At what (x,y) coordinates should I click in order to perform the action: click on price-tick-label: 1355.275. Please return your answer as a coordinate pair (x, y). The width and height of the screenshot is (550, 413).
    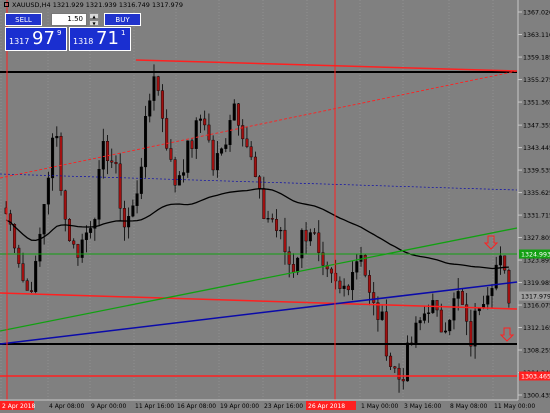
    Looking at the image, I should click on (536, 80).